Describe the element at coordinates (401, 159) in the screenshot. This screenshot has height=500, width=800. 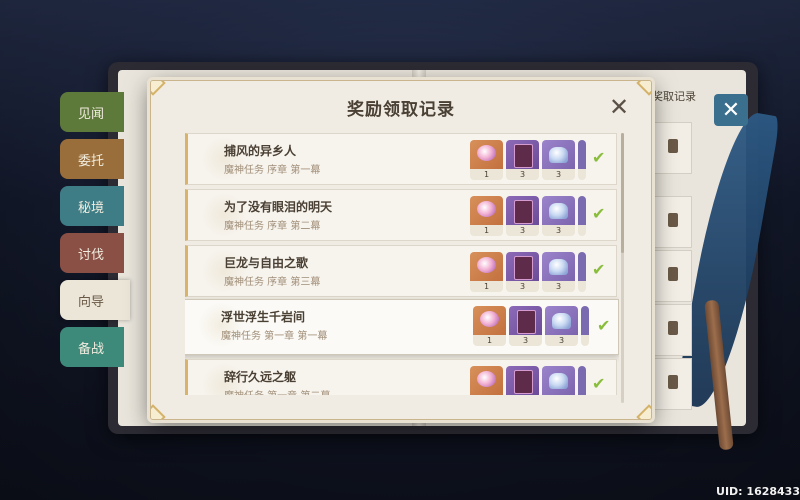
I see `reward-record-row: 捕风的异乡人 魔神任务 序章 第一幕 1 3 3 ✔` at that location.